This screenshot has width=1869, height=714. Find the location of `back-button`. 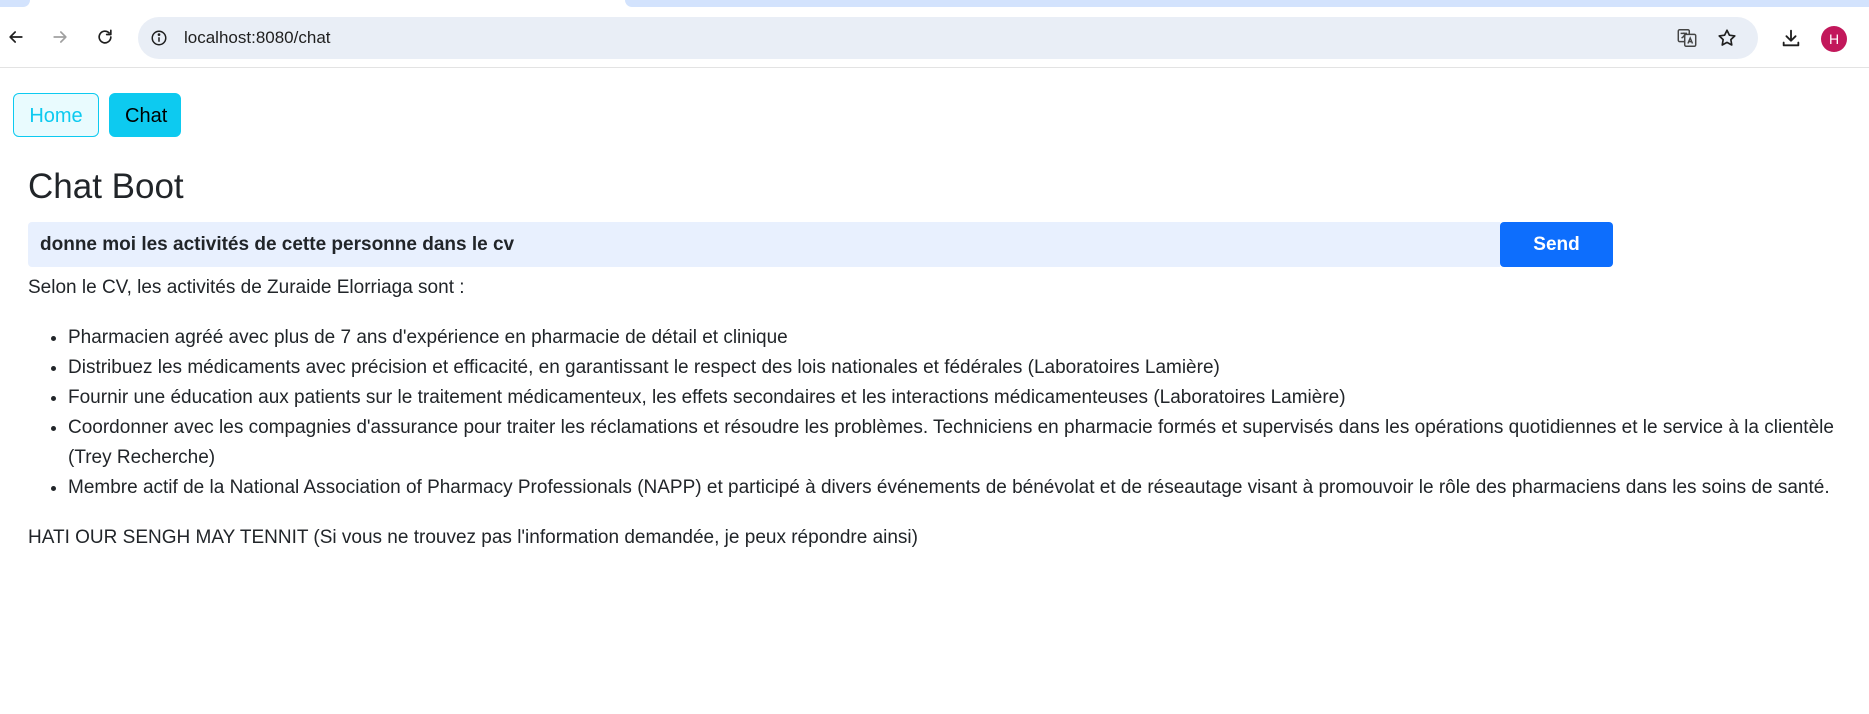

back-button is located at coordinates (16, 37).